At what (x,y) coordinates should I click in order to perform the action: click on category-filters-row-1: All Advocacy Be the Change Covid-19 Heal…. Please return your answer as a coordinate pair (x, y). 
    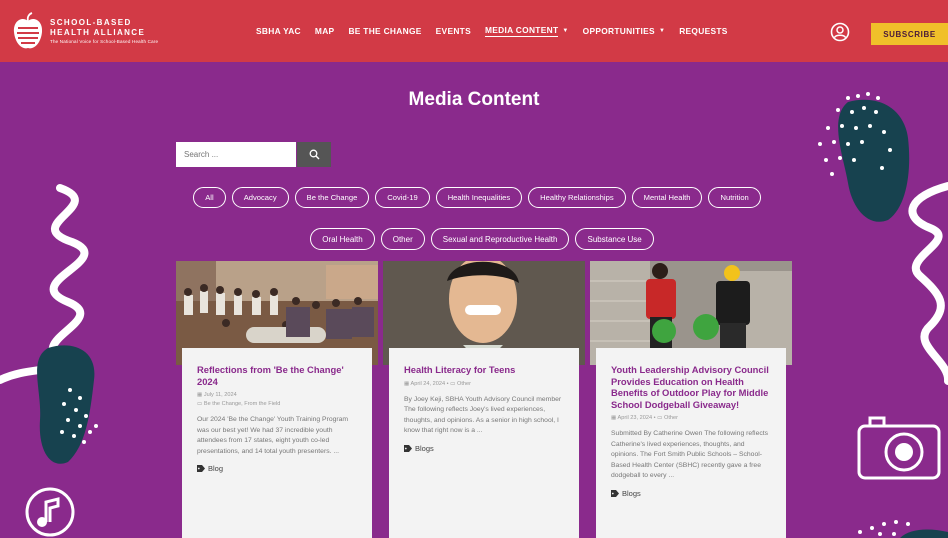
    Looking at the image, I should click on (475, 197).